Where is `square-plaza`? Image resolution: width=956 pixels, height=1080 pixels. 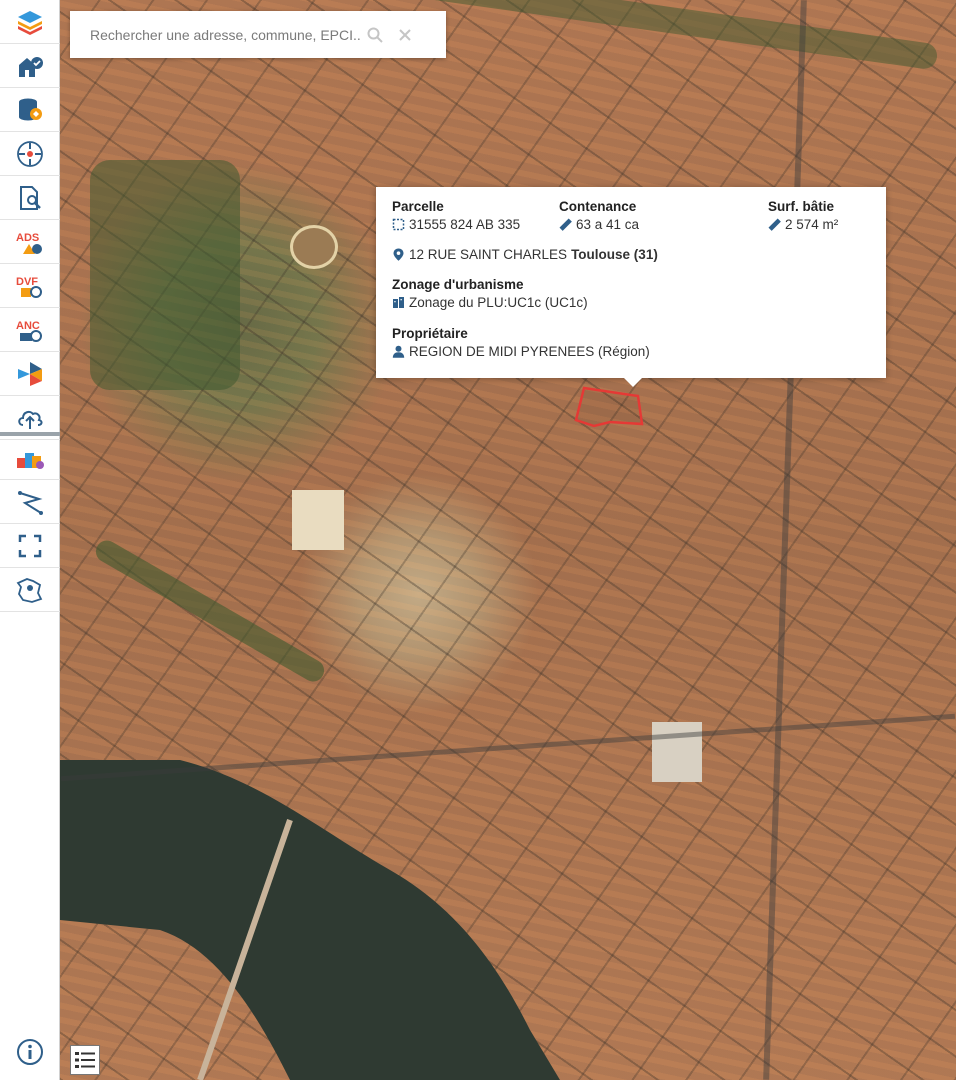 square-plaza is located at coordinates (318, 520).